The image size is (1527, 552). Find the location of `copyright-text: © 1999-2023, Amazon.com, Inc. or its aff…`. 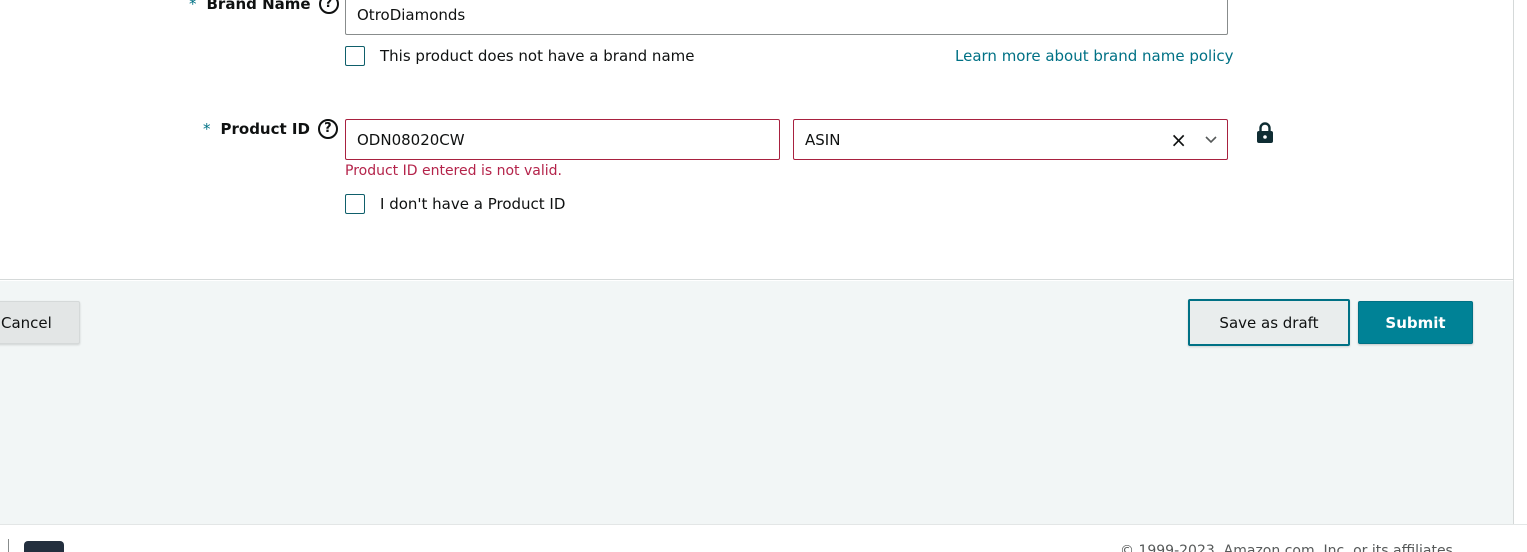

copyright-text: © 1999-2023, Amazon.com, Inc. or its aff… is located at coordinates (1286, 547).